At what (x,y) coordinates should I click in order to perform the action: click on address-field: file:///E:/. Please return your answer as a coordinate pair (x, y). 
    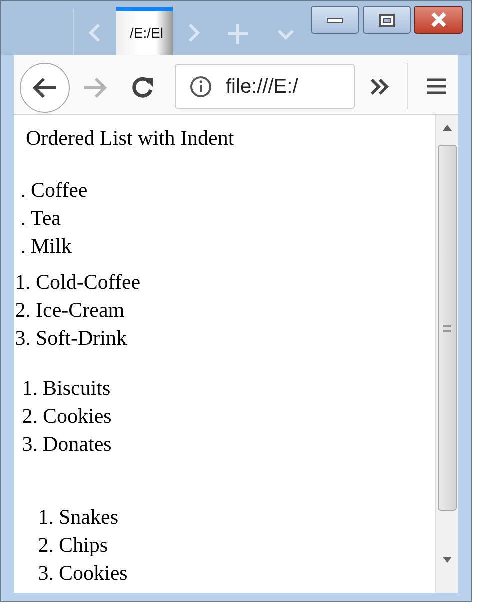
    Looking at the image, I should click on (265, 86).